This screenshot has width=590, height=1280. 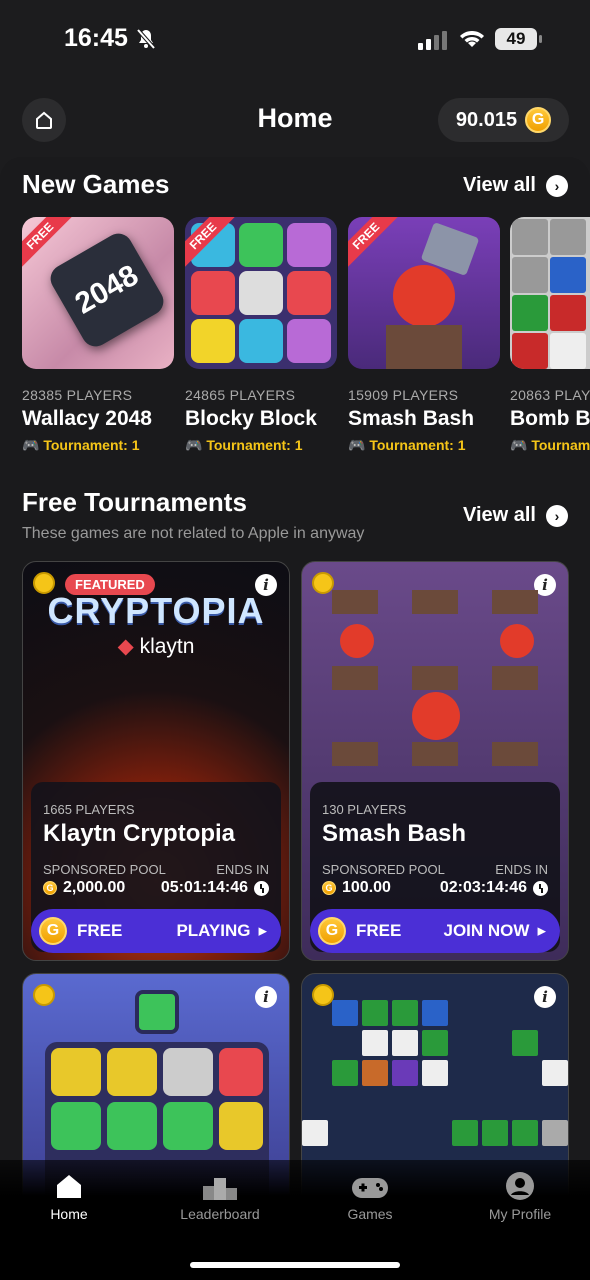 I want to click on coin-balance: 90.015 G, so click(x=503, y=120).